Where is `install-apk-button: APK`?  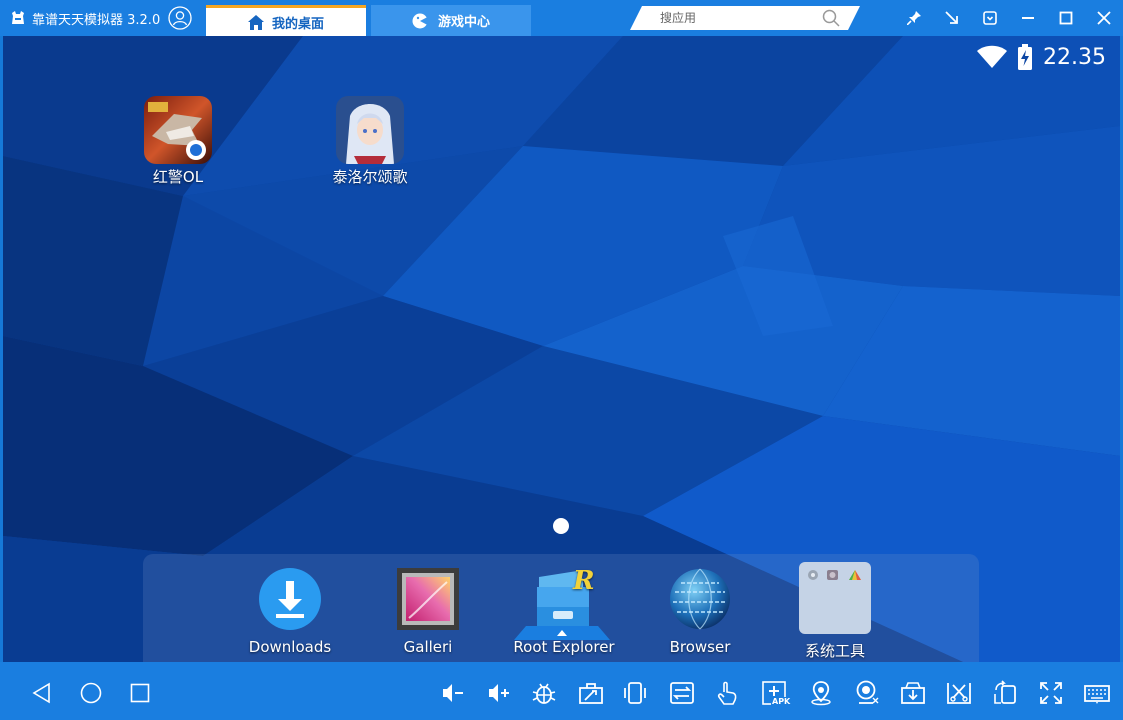
install-apk-button: APK is located at coordinates (776, 693).